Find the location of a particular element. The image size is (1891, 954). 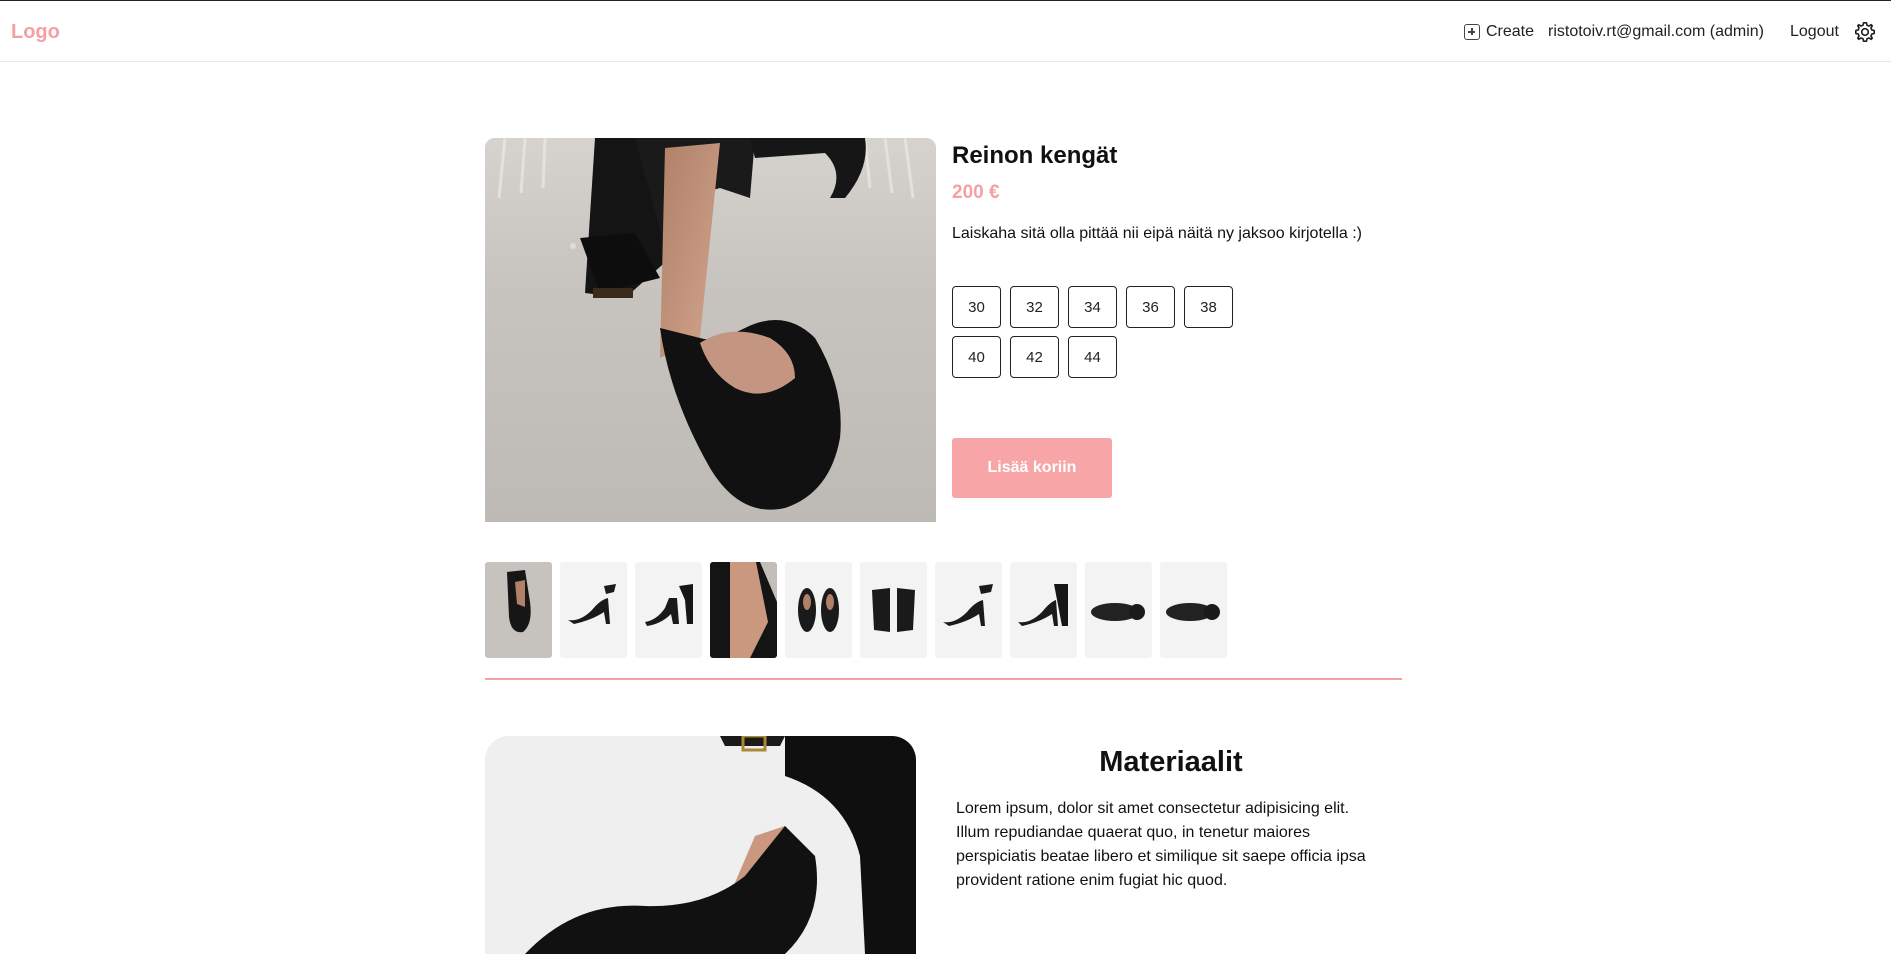

section-divider is located at coordinates (943, 679).